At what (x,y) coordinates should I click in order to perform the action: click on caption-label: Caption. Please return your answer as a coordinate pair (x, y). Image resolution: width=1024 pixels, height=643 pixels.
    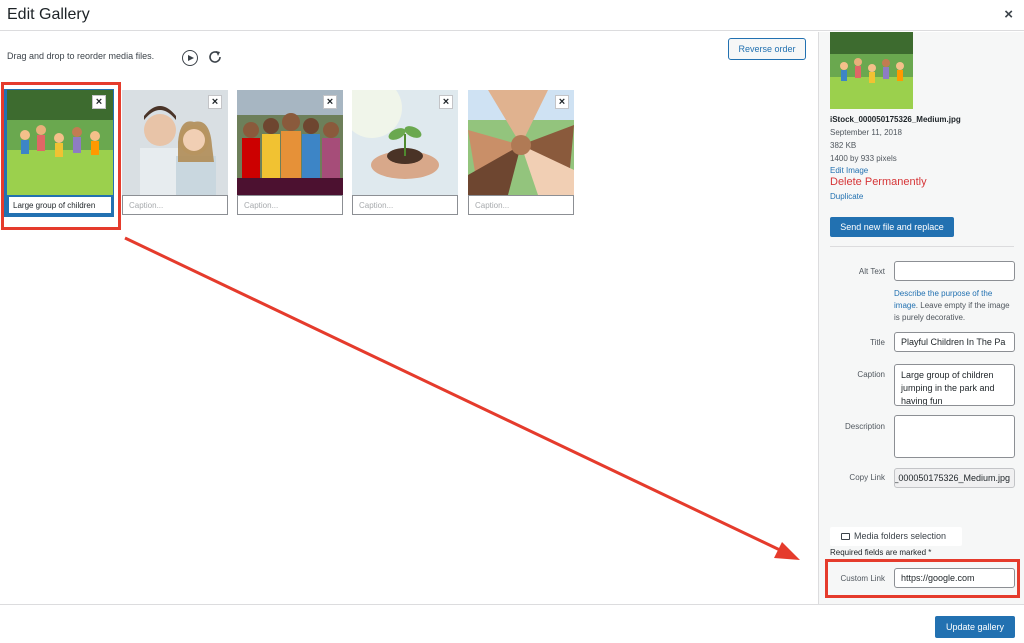
    Looking at the image, I should click on (871, 374).